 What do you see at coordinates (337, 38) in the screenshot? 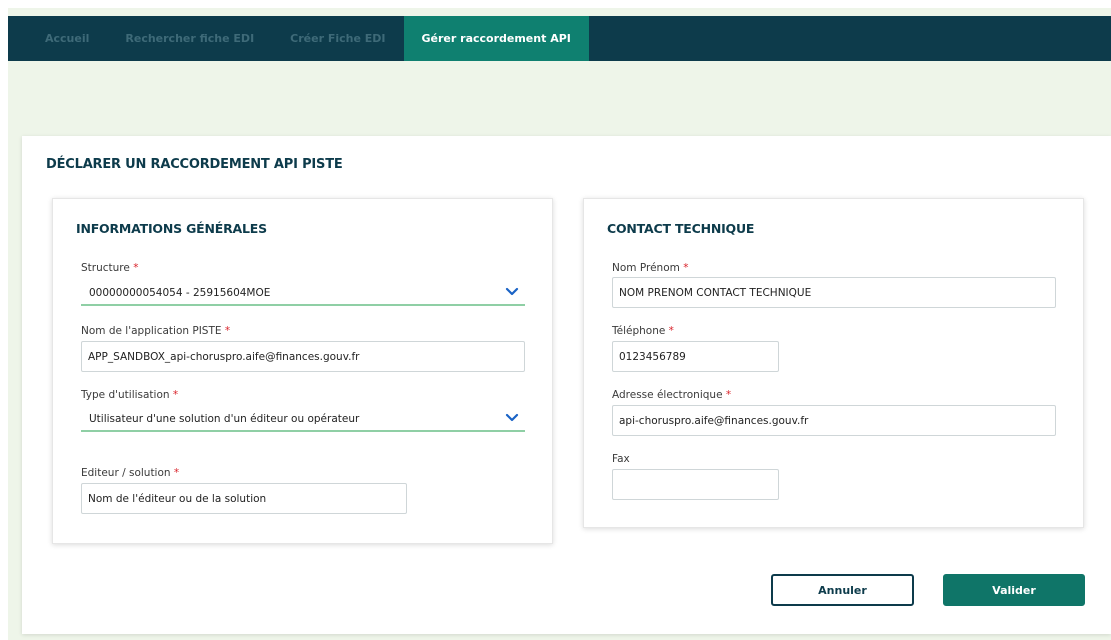
I see `tab-creer-fiche-edi: Créer Fiche EDI` at bounding box center [337, 38].